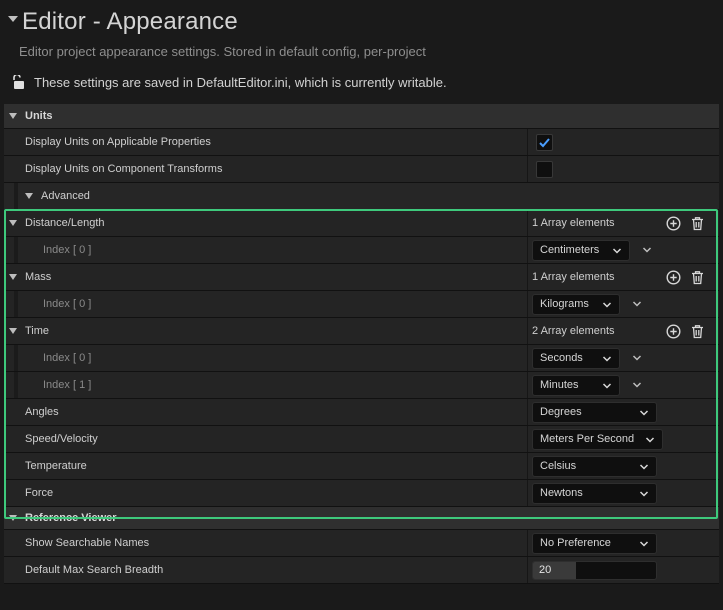 The width and height of the screenshot is (723, 610). What do you see at coordinates (361, 116) in the screenshot?
I see `category-units: Units` at bounding box center [361, 116].